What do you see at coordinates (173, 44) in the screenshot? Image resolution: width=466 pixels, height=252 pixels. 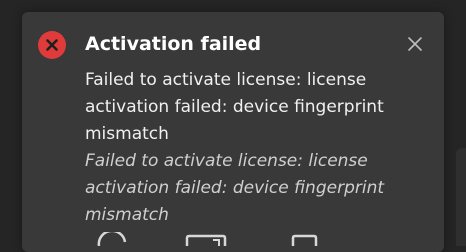 I see `toast-title: Activation failed` at bounding box center [173, 44].